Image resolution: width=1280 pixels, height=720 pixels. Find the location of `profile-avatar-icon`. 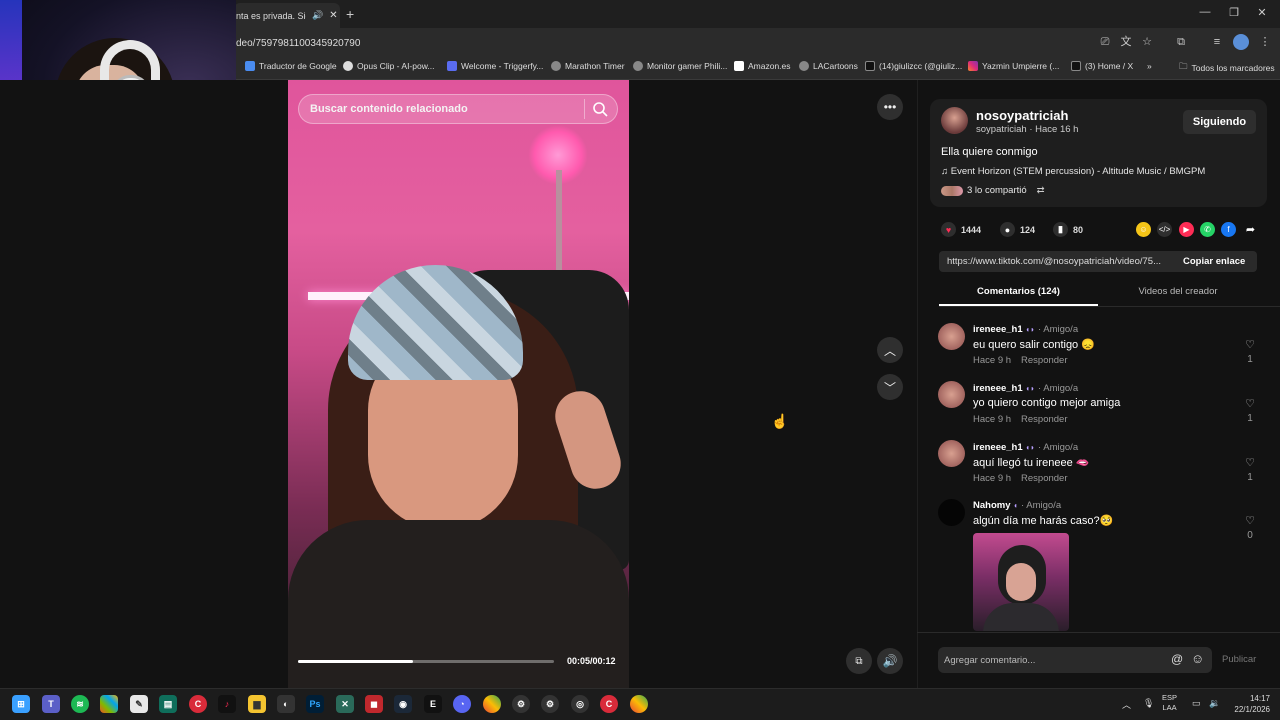

profile-avatar-icon is located at coordinates (1241, 42).